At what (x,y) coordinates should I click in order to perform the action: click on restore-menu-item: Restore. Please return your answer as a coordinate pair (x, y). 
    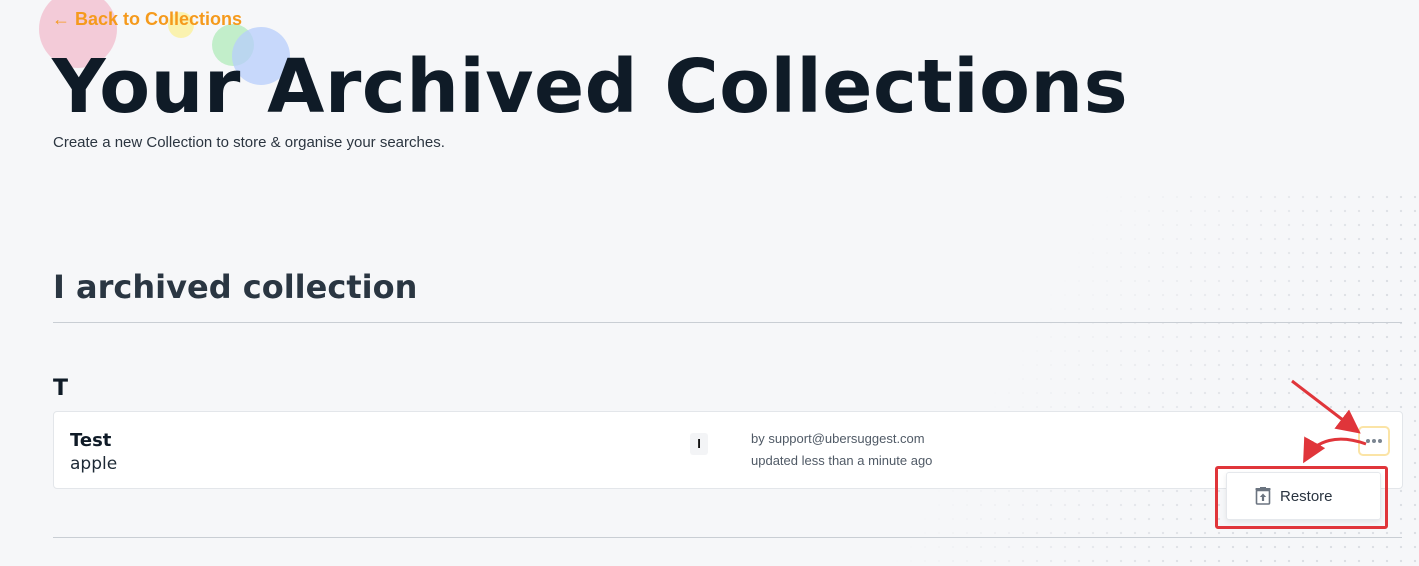
    Looking at the image, I should click on (1303, 496).